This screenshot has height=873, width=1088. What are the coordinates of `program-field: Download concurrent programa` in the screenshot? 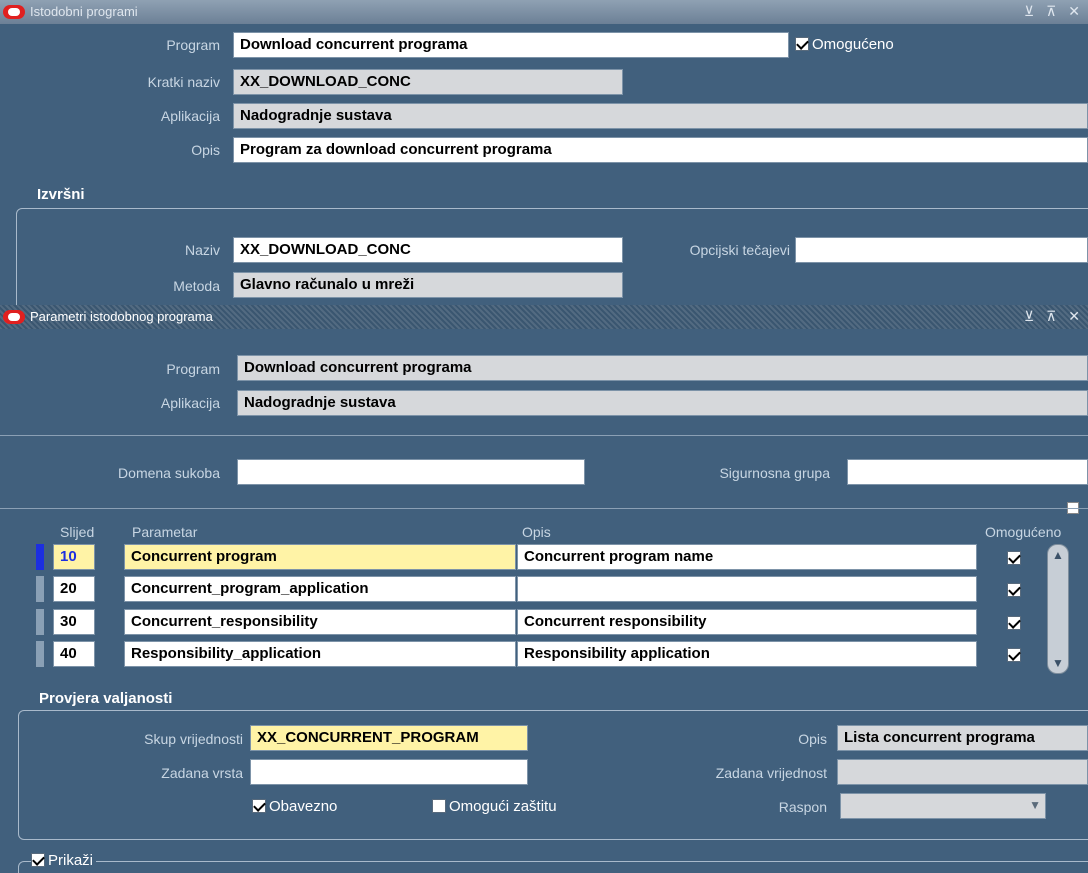 It's located at (511, 45).